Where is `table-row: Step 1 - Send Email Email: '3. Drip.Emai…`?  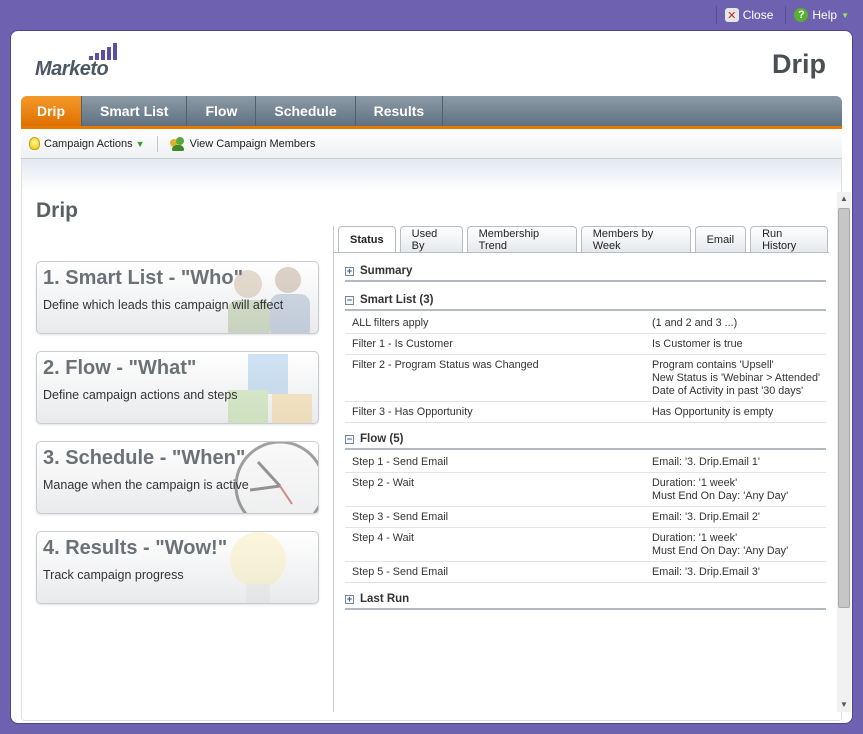 table-row: Step 1 - Send Email Email: '3. Drip.Emai… is located at coordinates (585, 462).